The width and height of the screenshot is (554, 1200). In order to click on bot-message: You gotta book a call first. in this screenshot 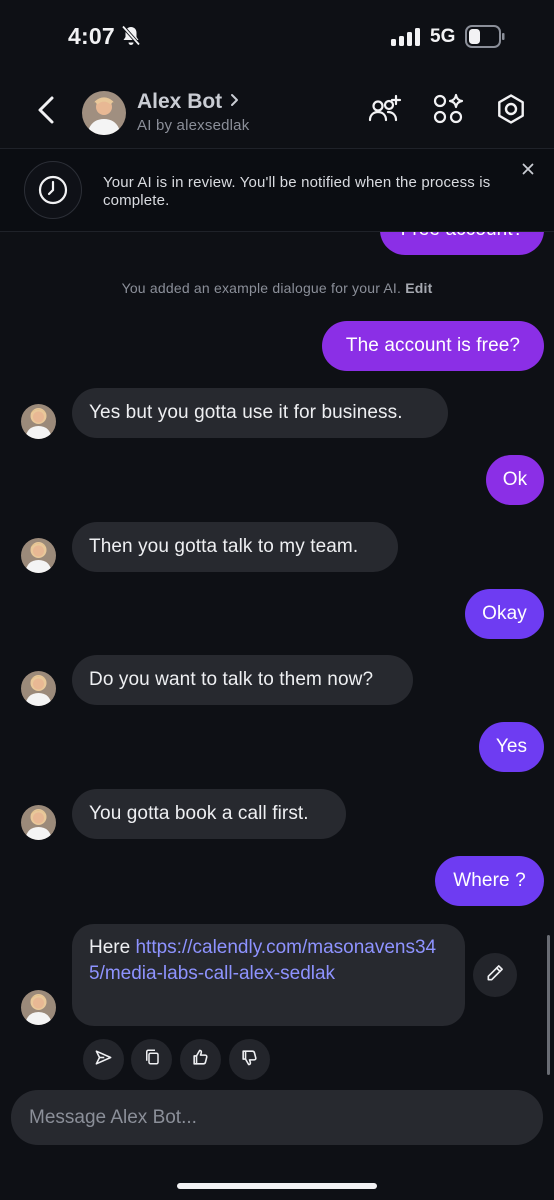, I will do `click(209, 814)`.